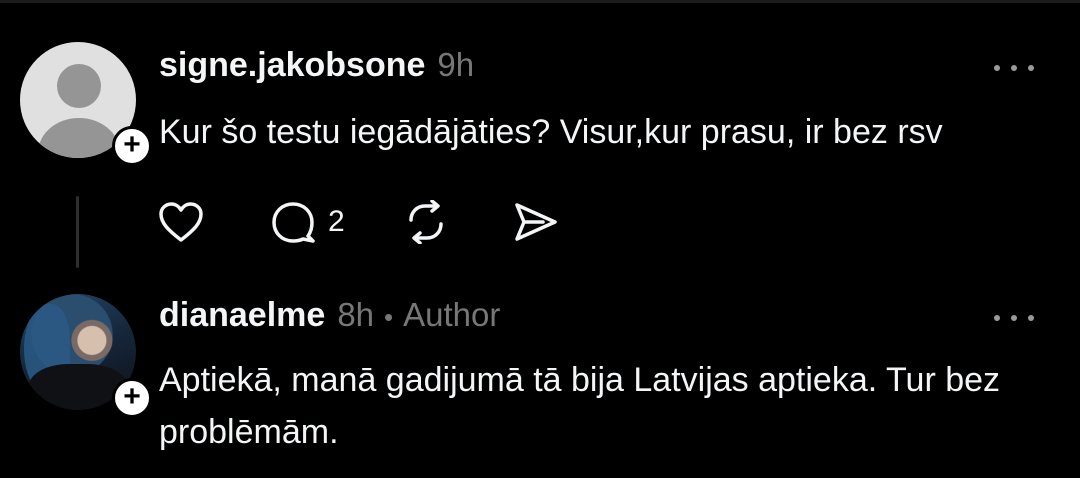  I want to click on post-header: dianaelme 8h • Author, so click(329, 318).